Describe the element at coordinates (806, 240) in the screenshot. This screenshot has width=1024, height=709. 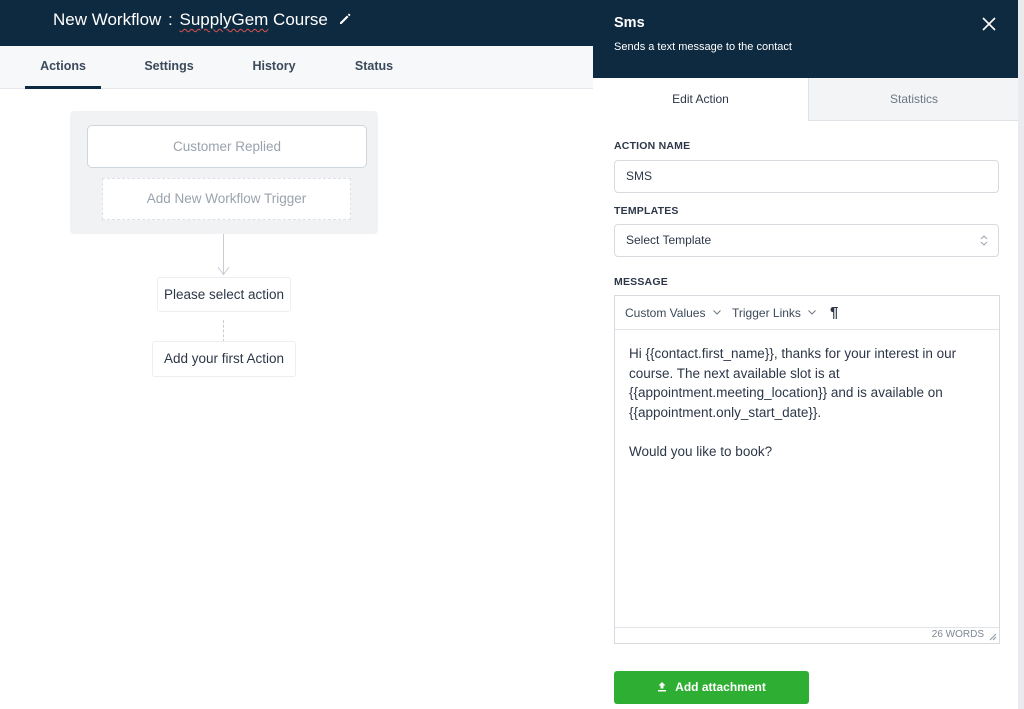
I see `templates-select: Select Template` at that location.